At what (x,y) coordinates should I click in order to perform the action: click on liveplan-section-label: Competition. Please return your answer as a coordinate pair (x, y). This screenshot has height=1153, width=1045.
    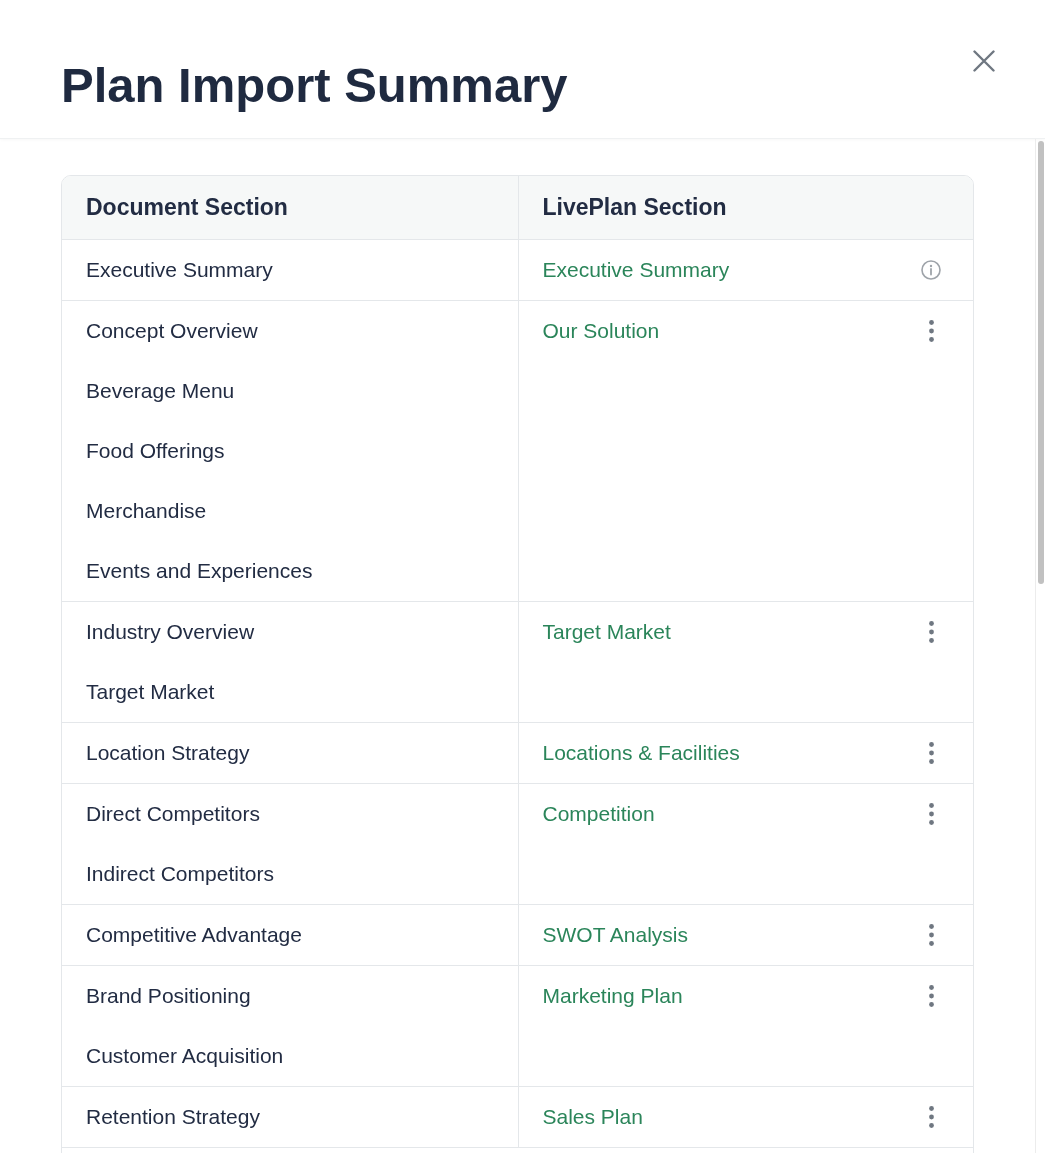
    Looking at the image, I should click on (598, 814).